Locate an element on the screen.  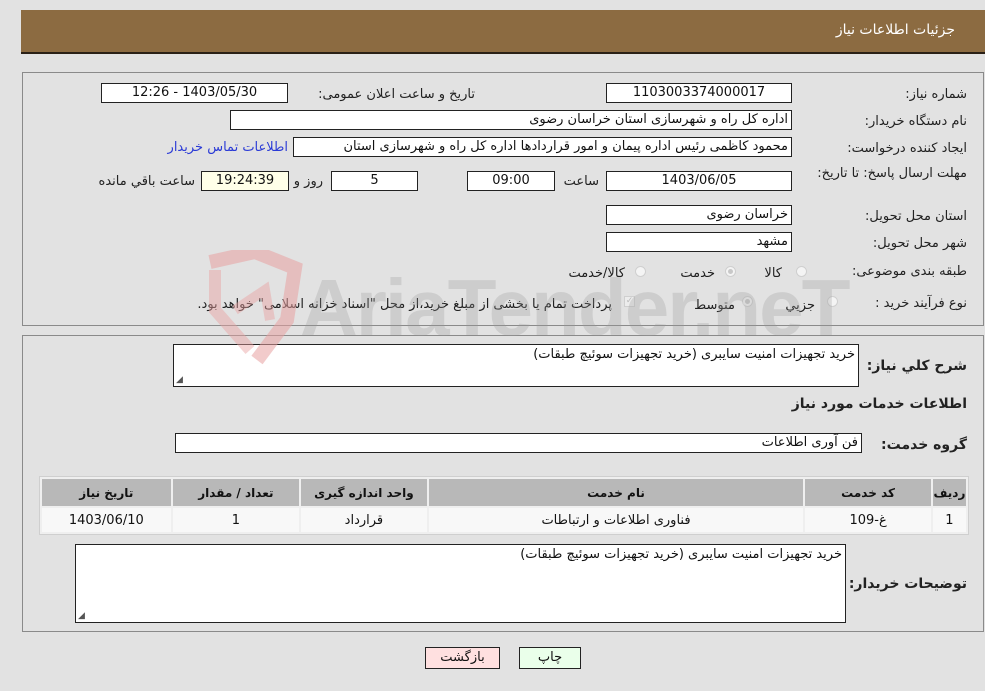
treasury-payment-checkbox: ✓ is located at coordinates (629, 301).